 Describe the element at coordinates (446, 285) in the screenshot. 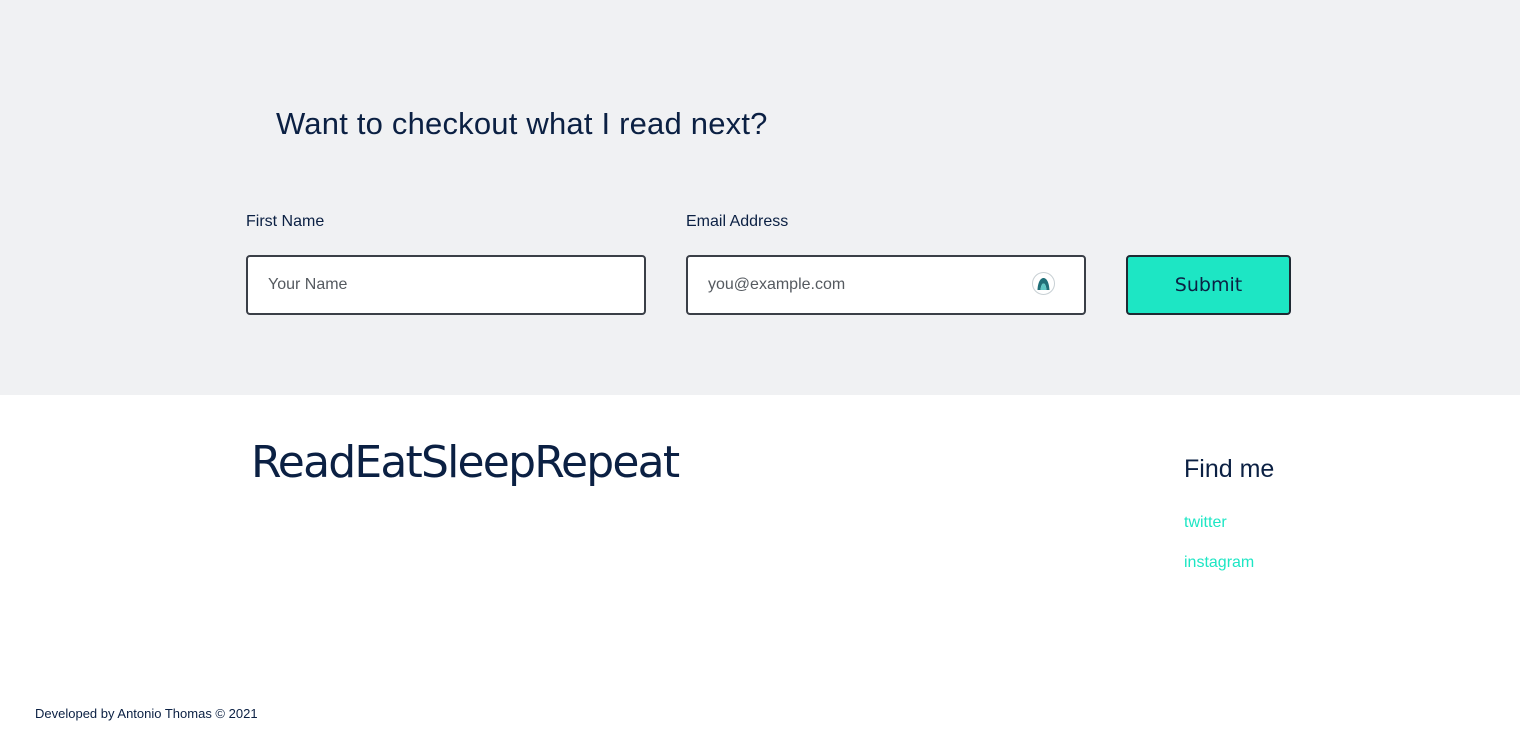

I see `first-name-input` at that location.